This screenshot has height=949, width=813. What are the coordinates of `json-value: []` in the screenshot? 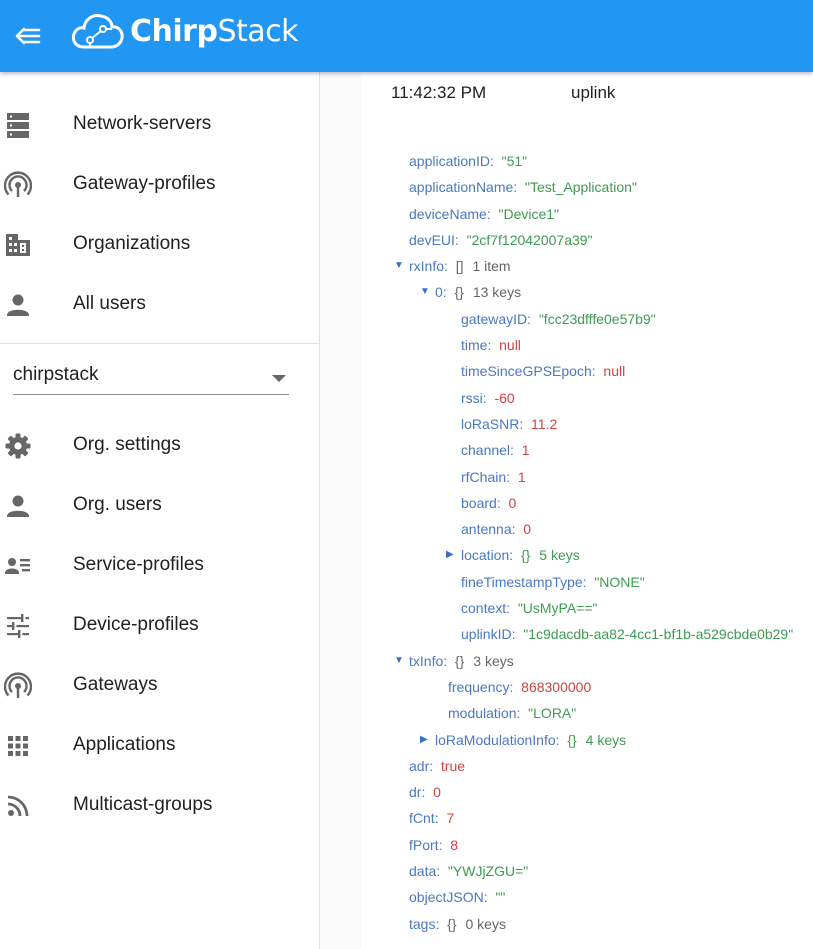 It's located at (459, 266).